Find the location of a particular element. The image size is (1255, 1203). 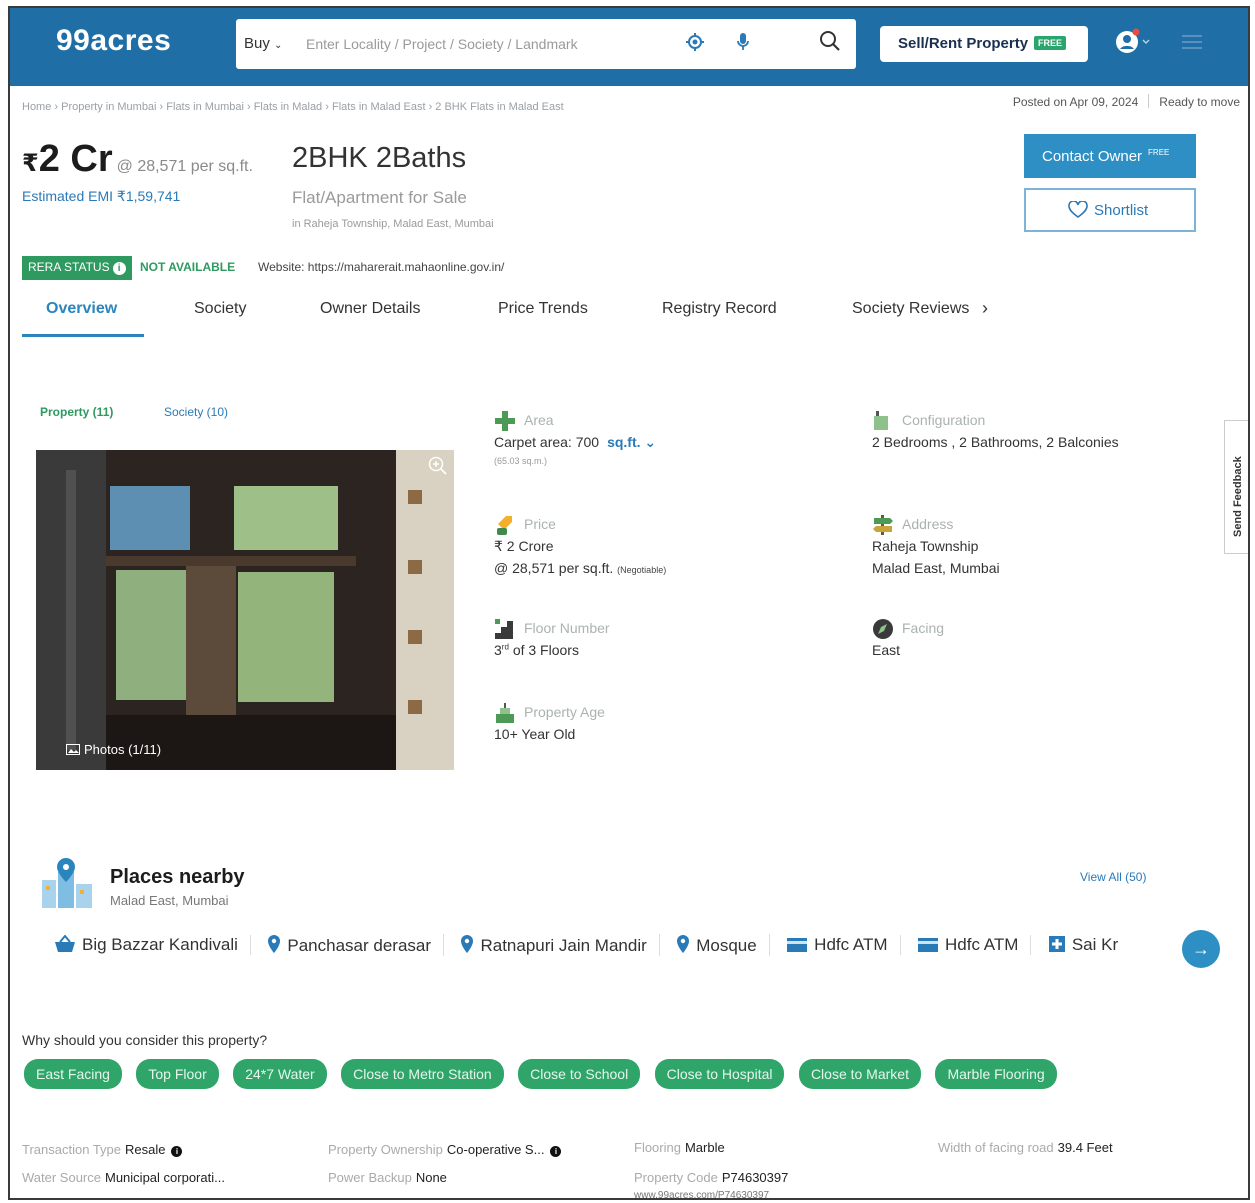

fact-flooring: Flooring Marble is located at coordinates (679, 1147).